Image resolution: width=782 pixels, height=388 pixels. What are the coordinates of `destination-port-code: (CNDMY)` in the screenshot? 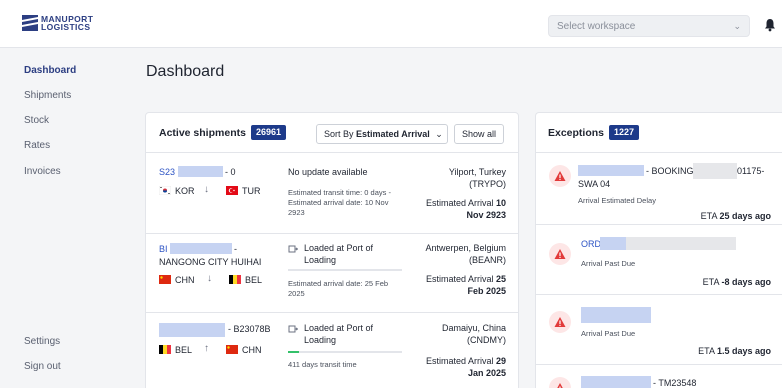 It's located at (486, 340).